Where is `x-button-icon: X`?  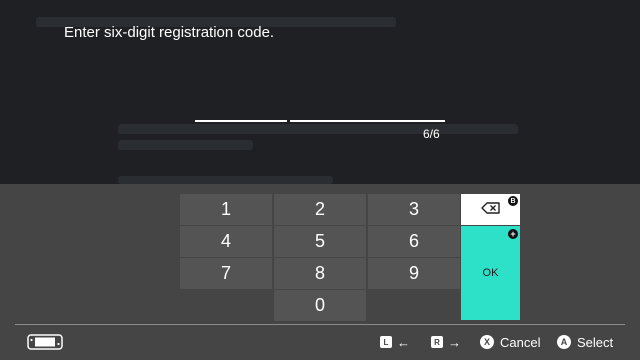
x-button-icon: X is located at coordinates (487, 342).